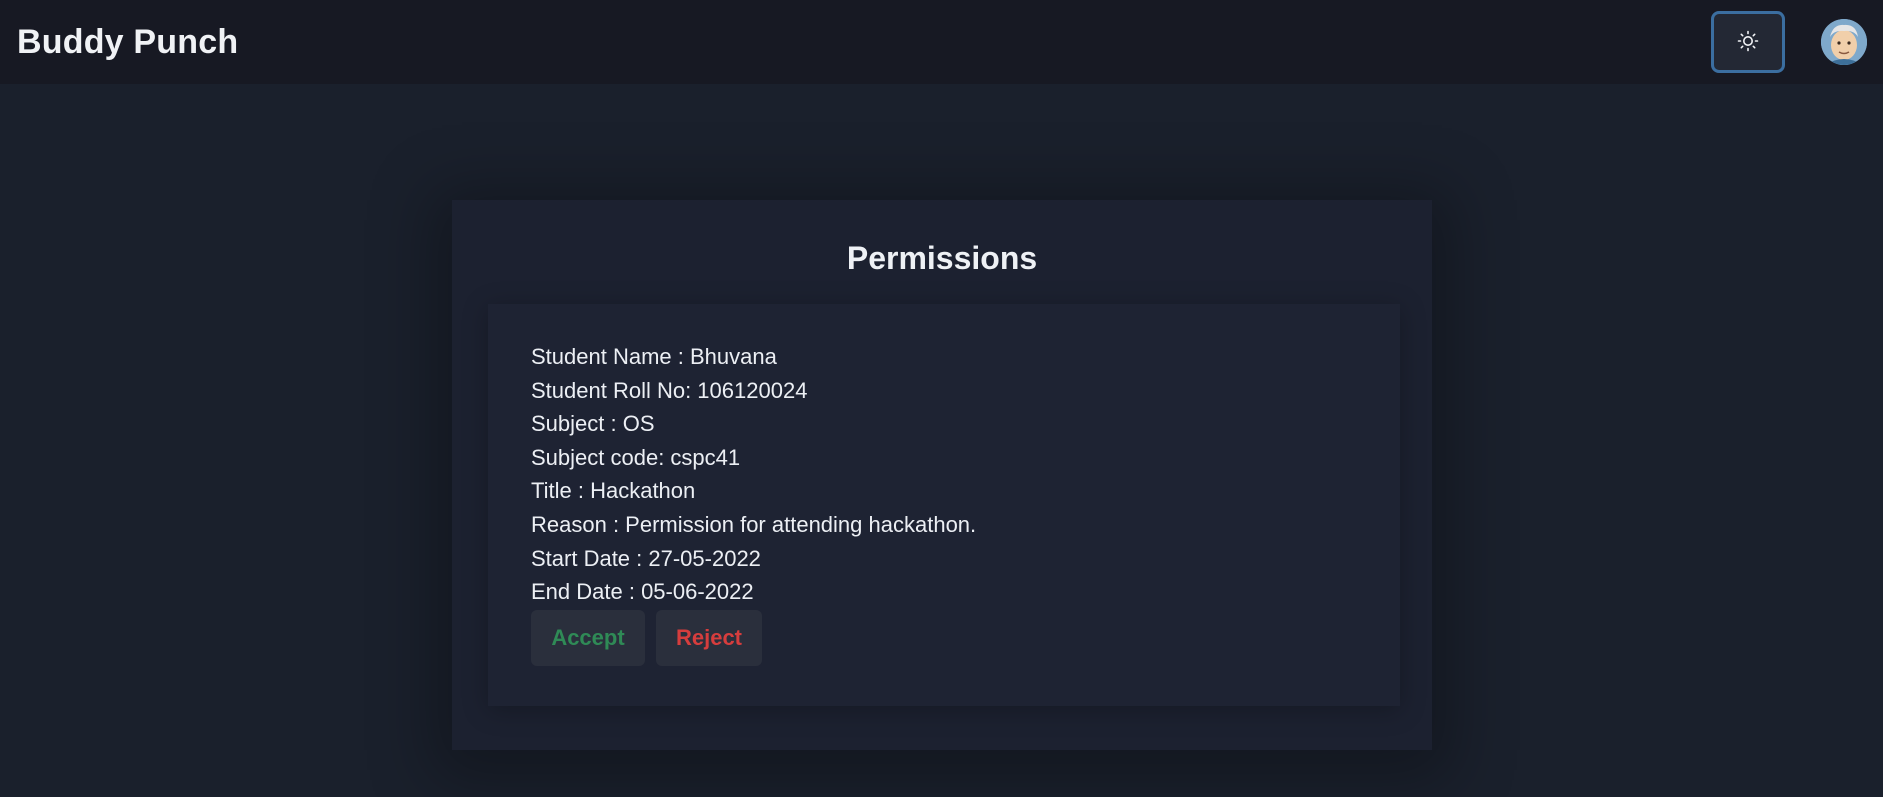  Describe the element at coordinates (654, 356) in the screenshot. I see `student-name: Student Name : Bhuvana` at that location.